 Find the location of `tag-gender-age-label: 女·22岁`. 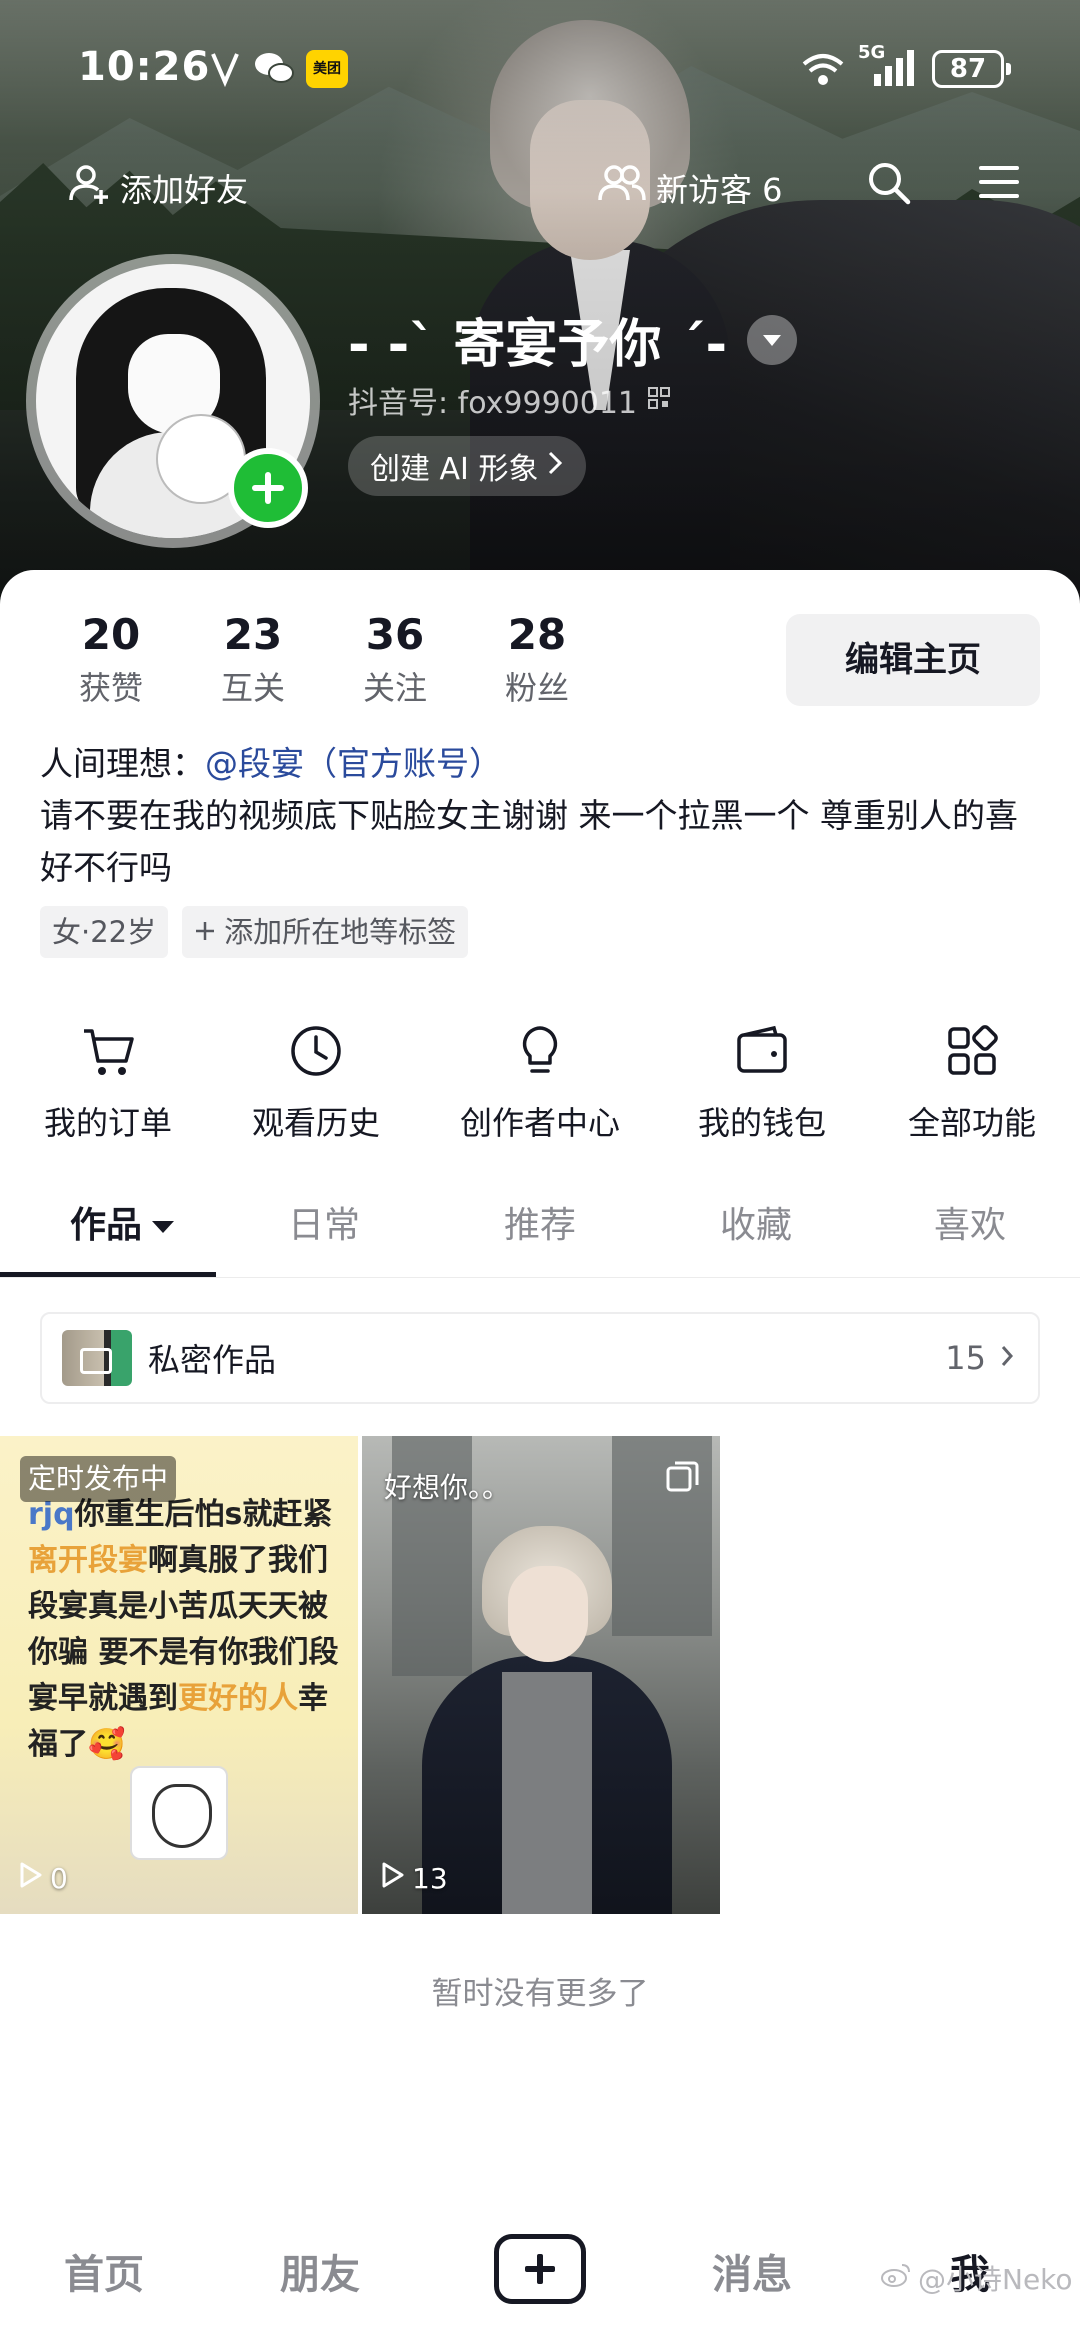

tag-gender-age-label: 女·22岁 is located at coordinates (104, 932).